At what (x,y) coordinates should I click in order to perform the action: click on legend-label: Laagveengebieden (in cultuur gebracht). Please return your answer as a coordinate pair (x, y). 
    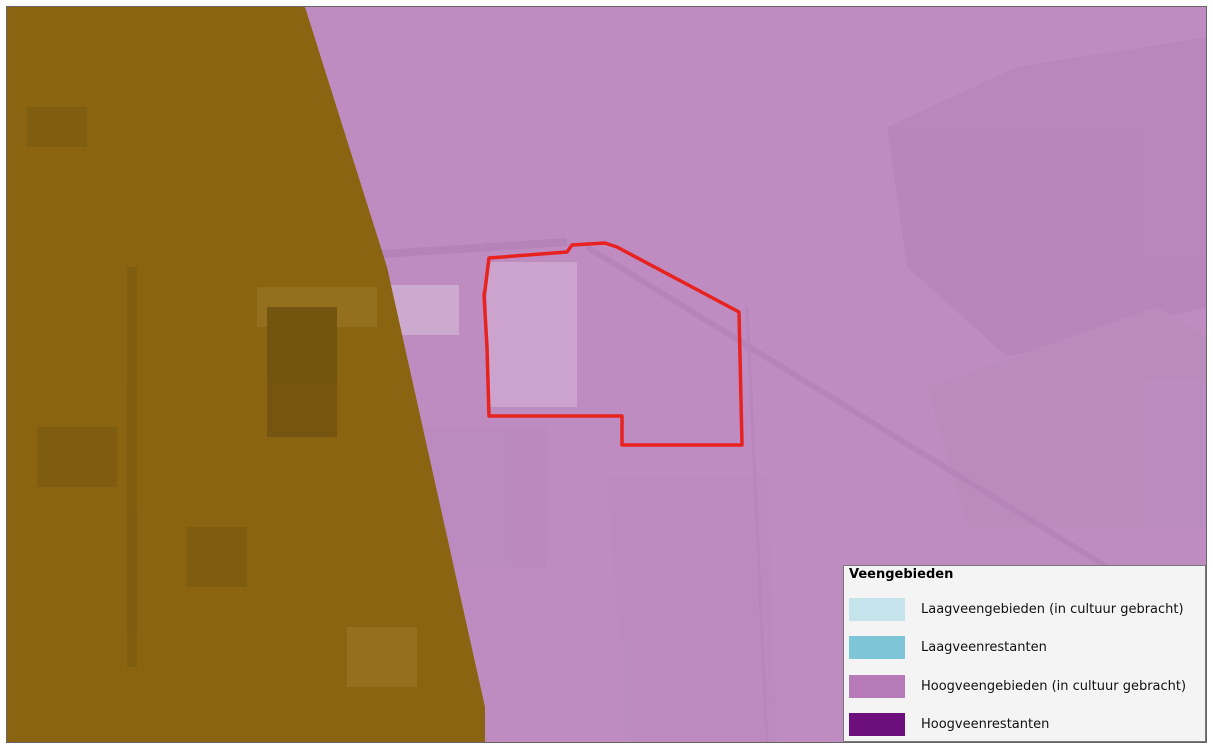
    Looking at the image, I should click on (1052, 609).